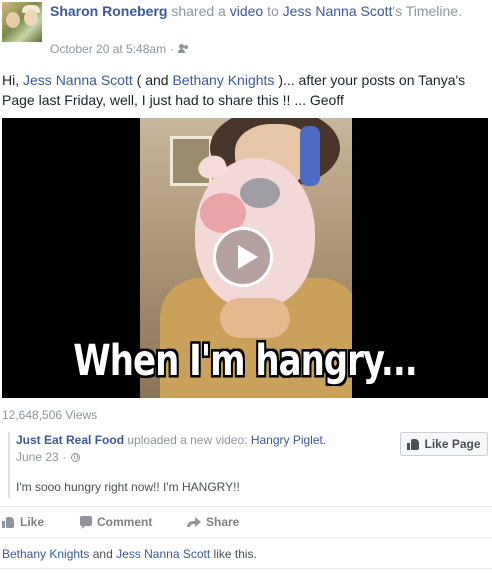 Image resolution: width=492 pixels, height=575 pixels. Describe the element at coordinates (288, 440) in the screenshot. I see `video-title-link: Hangry Piglet.` at that location.